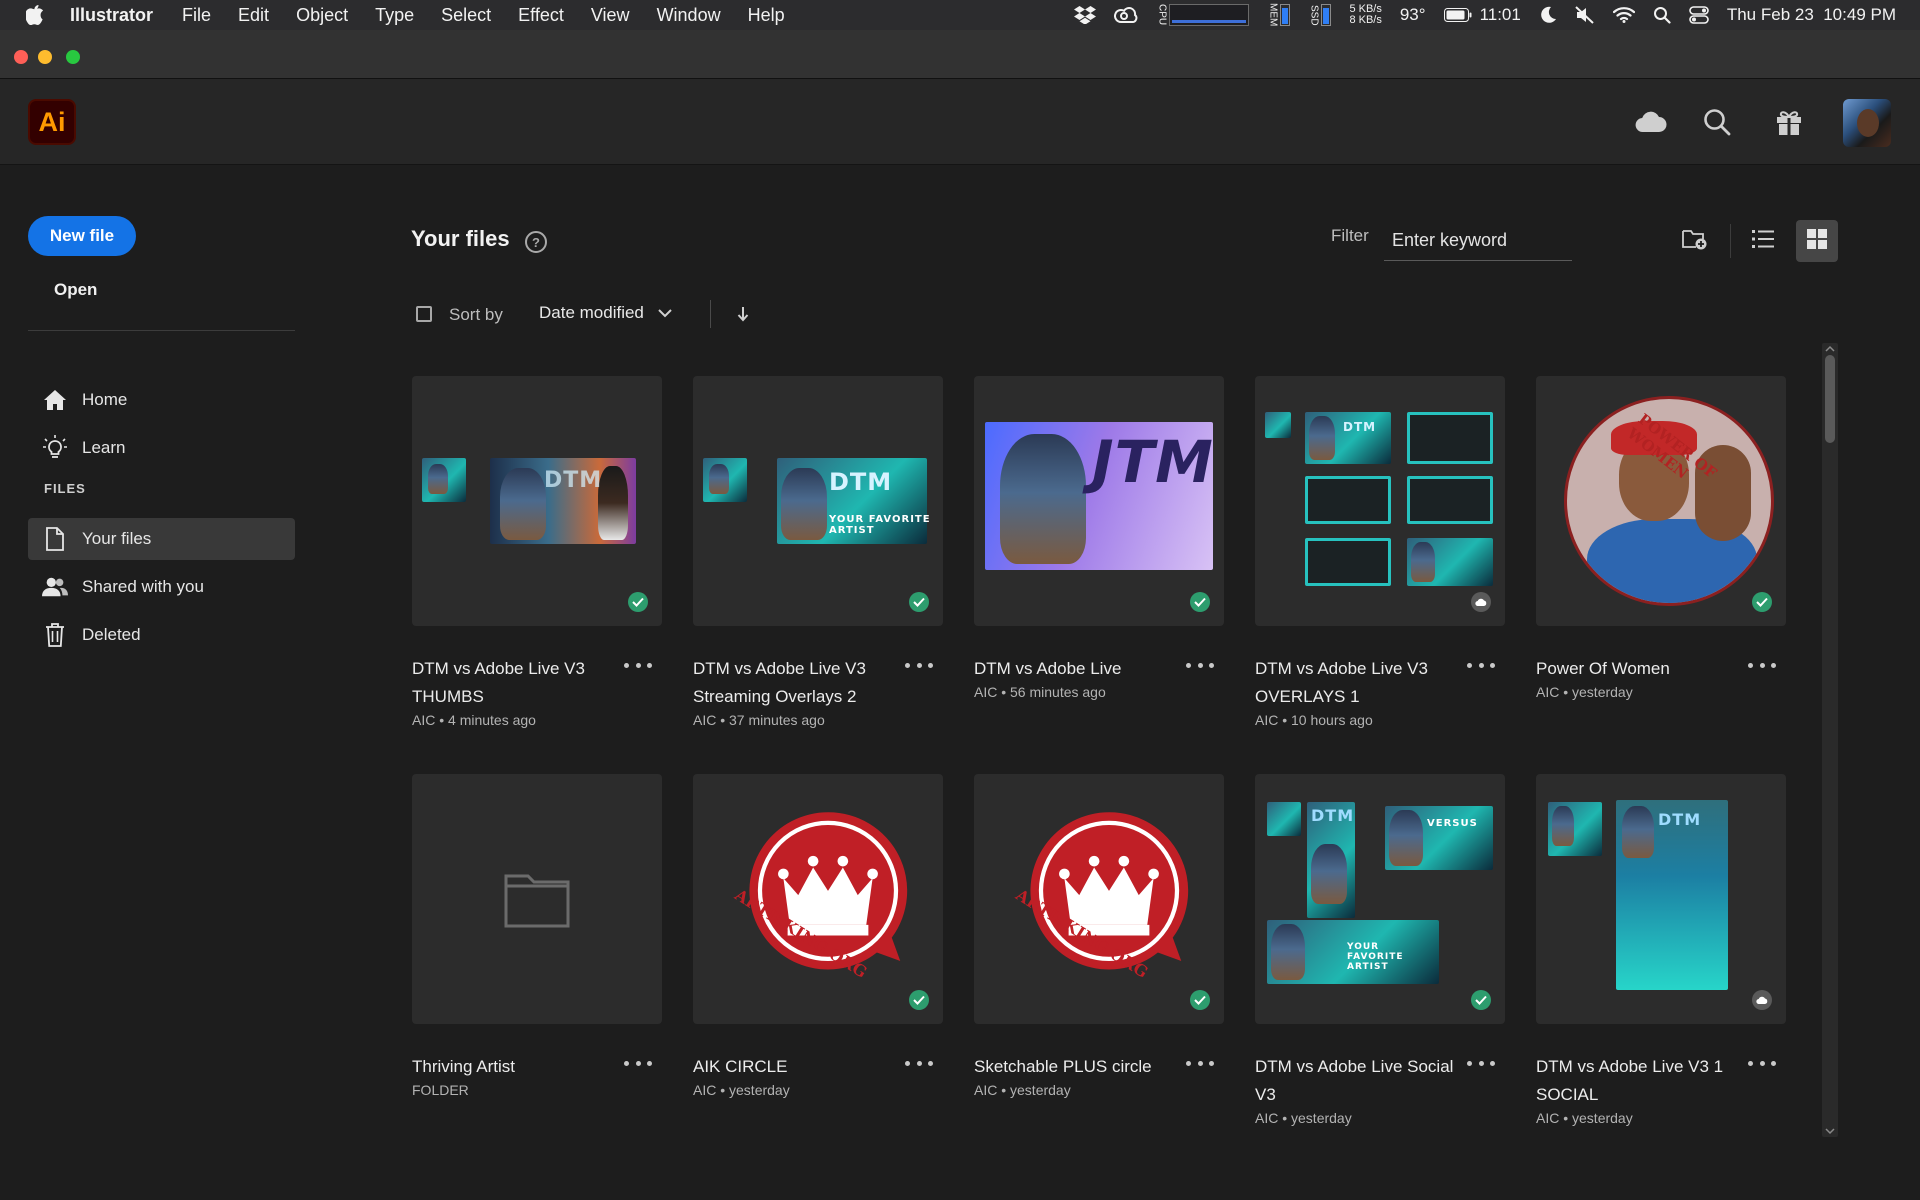  Describe the element at coordinates (1085, 15) in the screenshot. I see `dropbox-icon` at that location.